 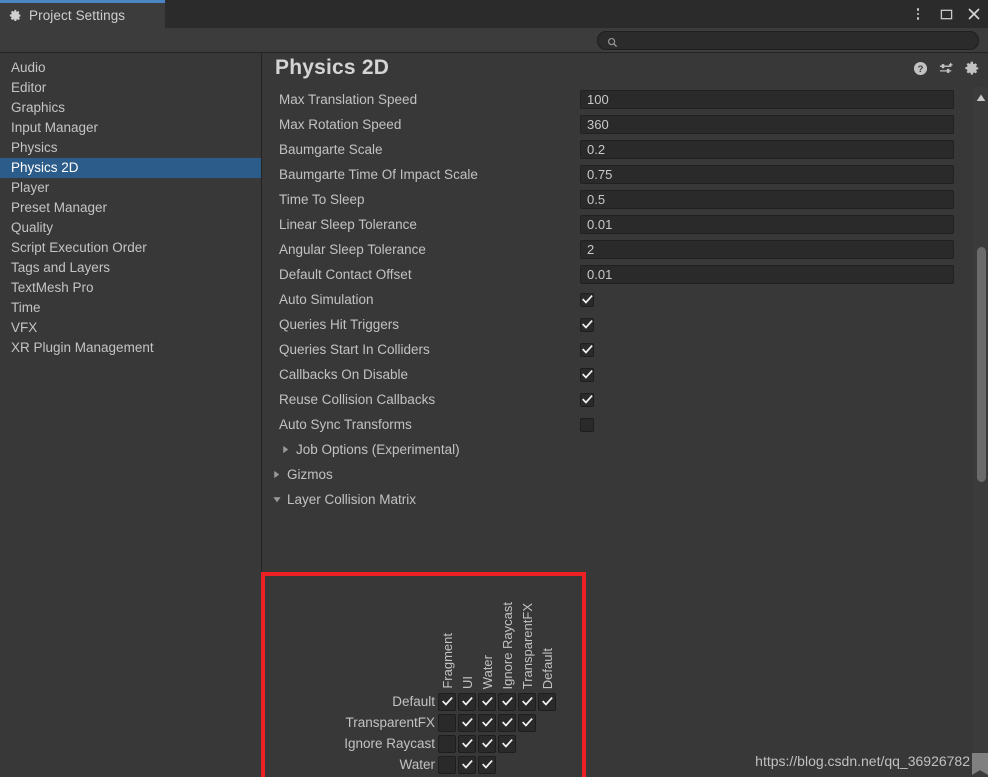 What do you see at coordinates (417, 764) in the screenshot?
I see `matrix-row-label: Water` at bounding box center [417, 764].